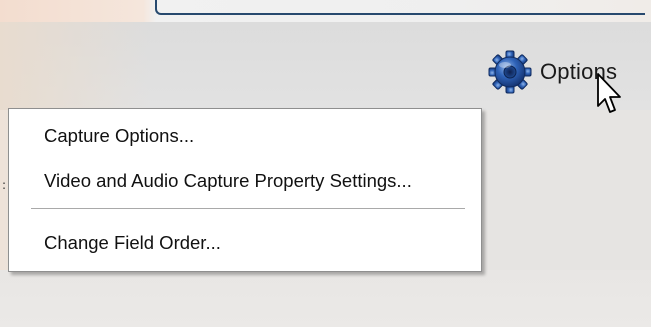 The height and width of the screenshot is (327, 651). Describe the element at coordinates (4, 185) in the screenshot. I see `background-mark: :` at that location.